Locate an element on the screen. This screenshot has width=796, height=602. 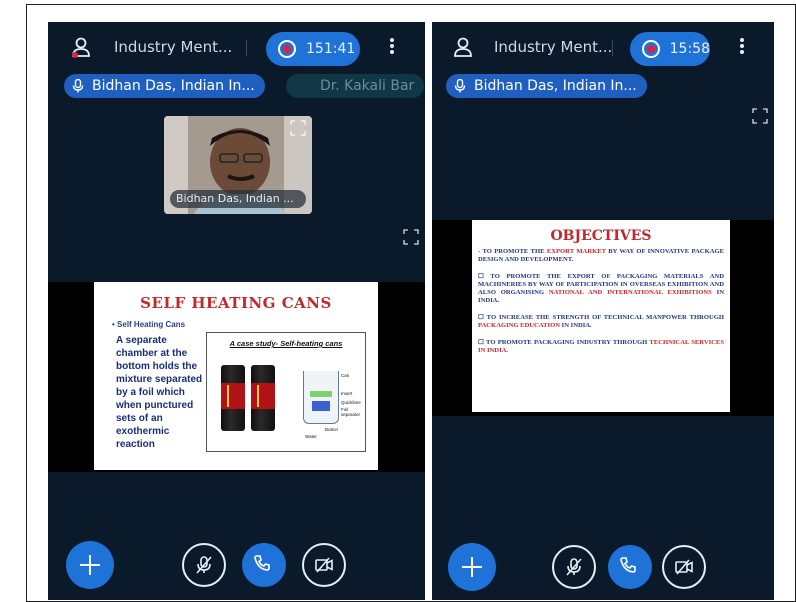
figure-label: Insert is located at coordinates (347, 393).